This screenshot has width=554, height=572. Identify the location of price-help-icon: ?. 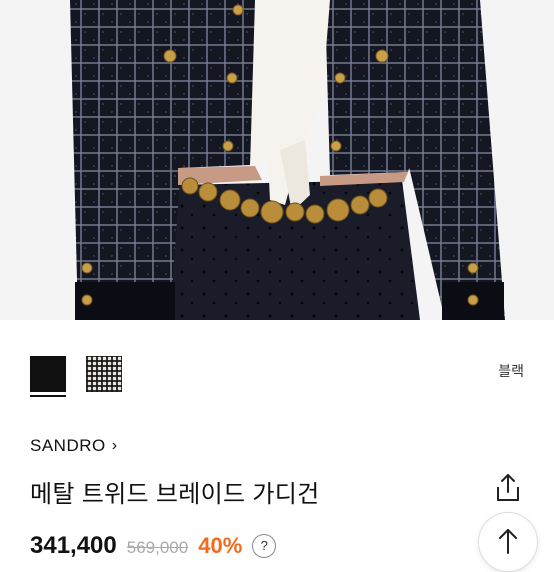
(264, 546).